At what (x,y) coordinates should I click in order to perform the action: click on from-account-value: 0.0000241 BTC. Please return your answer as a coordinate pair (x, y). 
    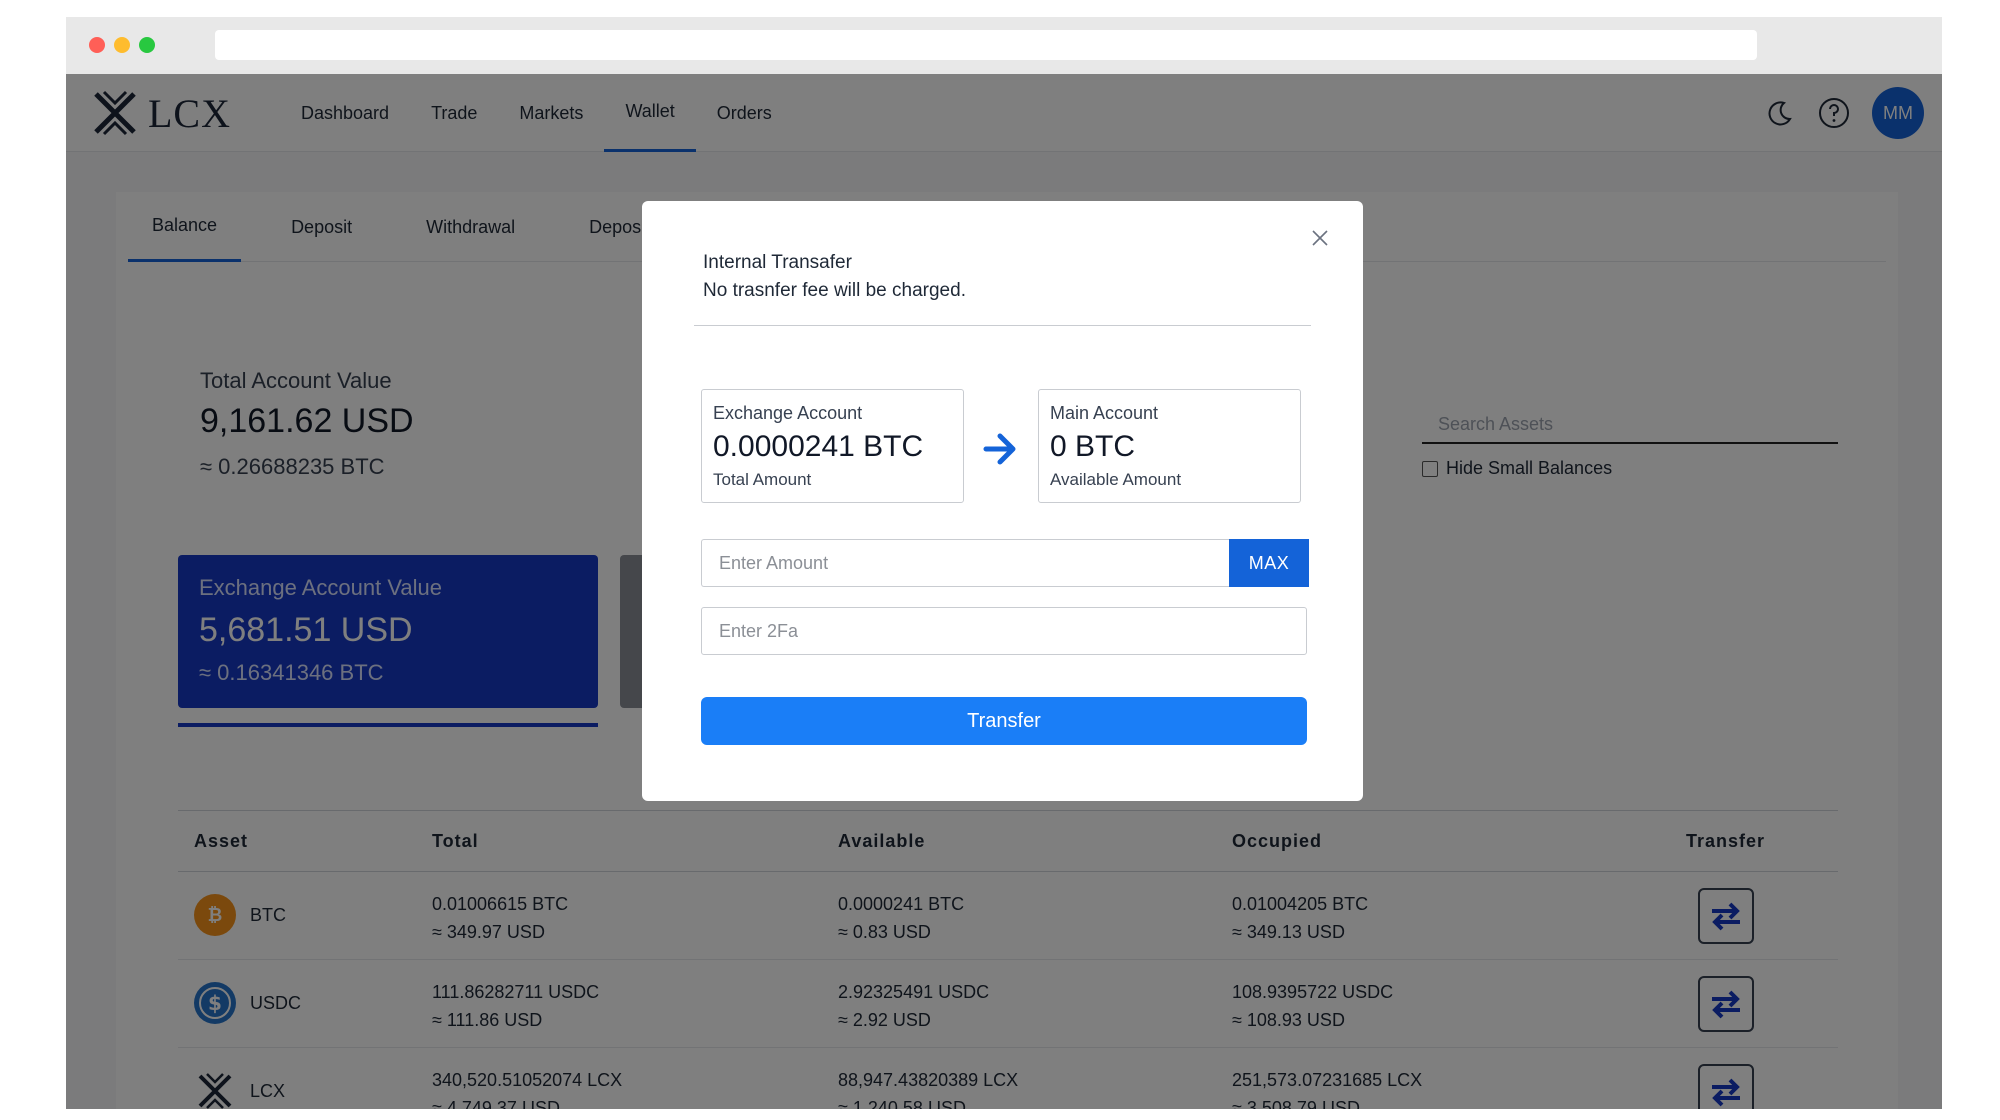
    Looking at the image, I should click on (818, 446).